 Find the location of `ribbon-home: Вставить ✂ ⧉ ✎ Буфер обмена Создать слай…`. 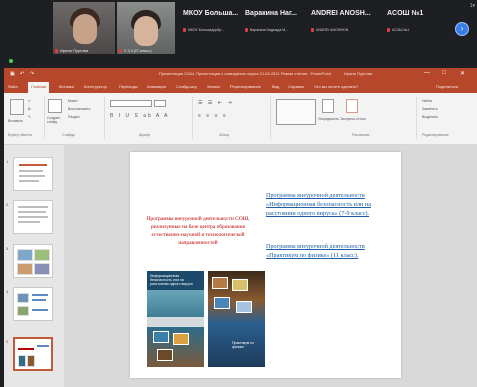

ribbon-home: Вставить ✂ ⧉ ✎ Буфер обмена Создать слай… is located at coordinates (240, 119).